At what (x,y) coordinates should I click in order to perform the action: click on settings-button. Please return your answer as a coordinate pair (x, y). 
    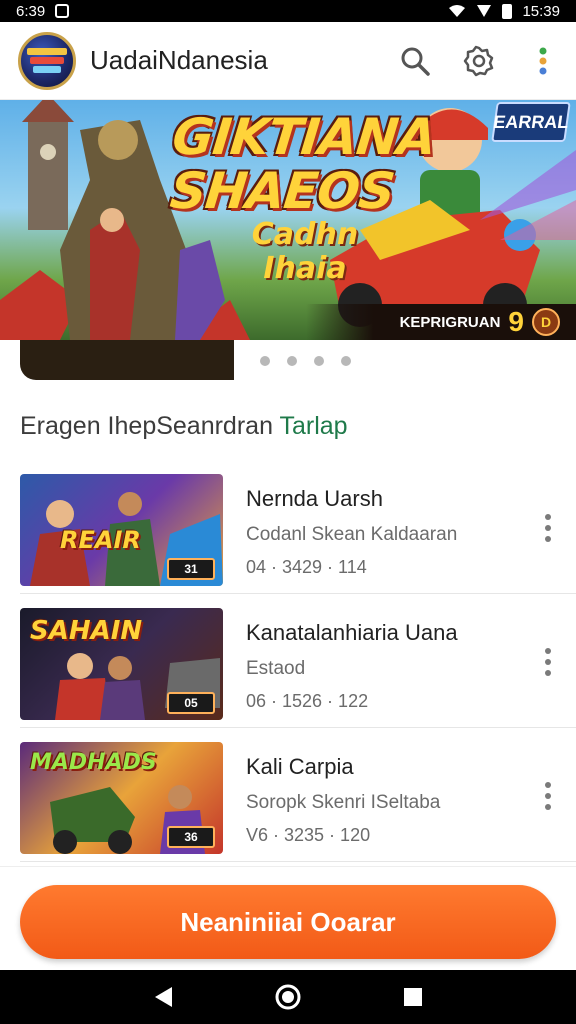
    Looking at the image, I should click on (479, 61).